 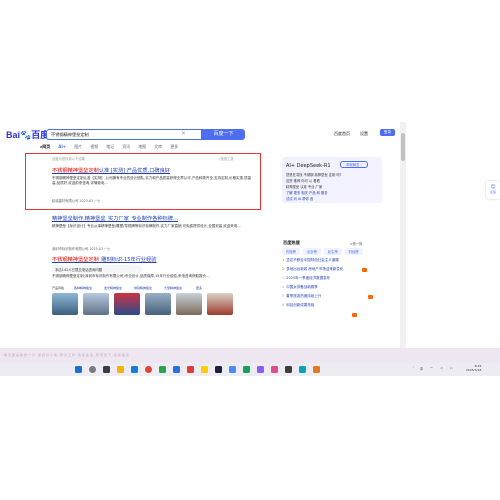 I want to click on tab-label: 网页, so click(x=46, y=146).